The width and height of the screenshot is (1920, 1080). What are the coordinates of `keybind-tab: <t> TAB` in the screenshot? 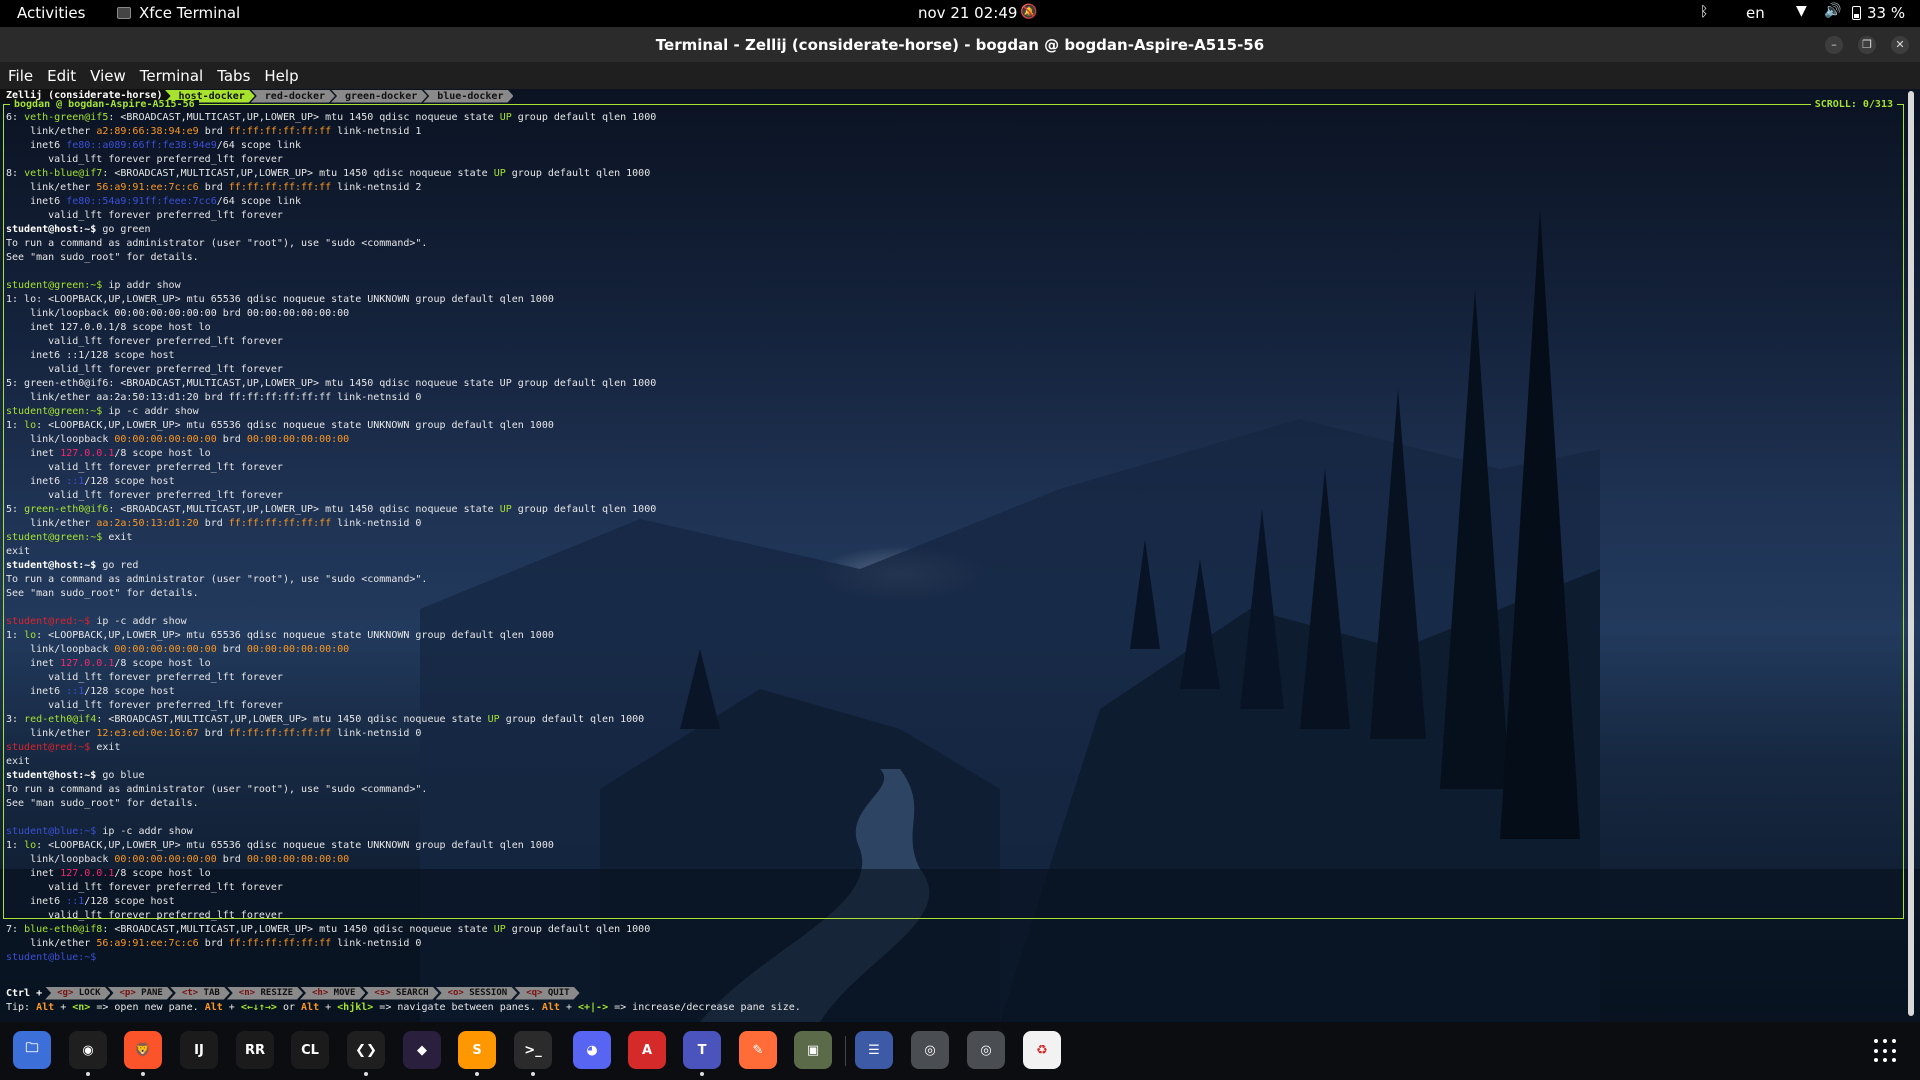 It's located at (200, 993).